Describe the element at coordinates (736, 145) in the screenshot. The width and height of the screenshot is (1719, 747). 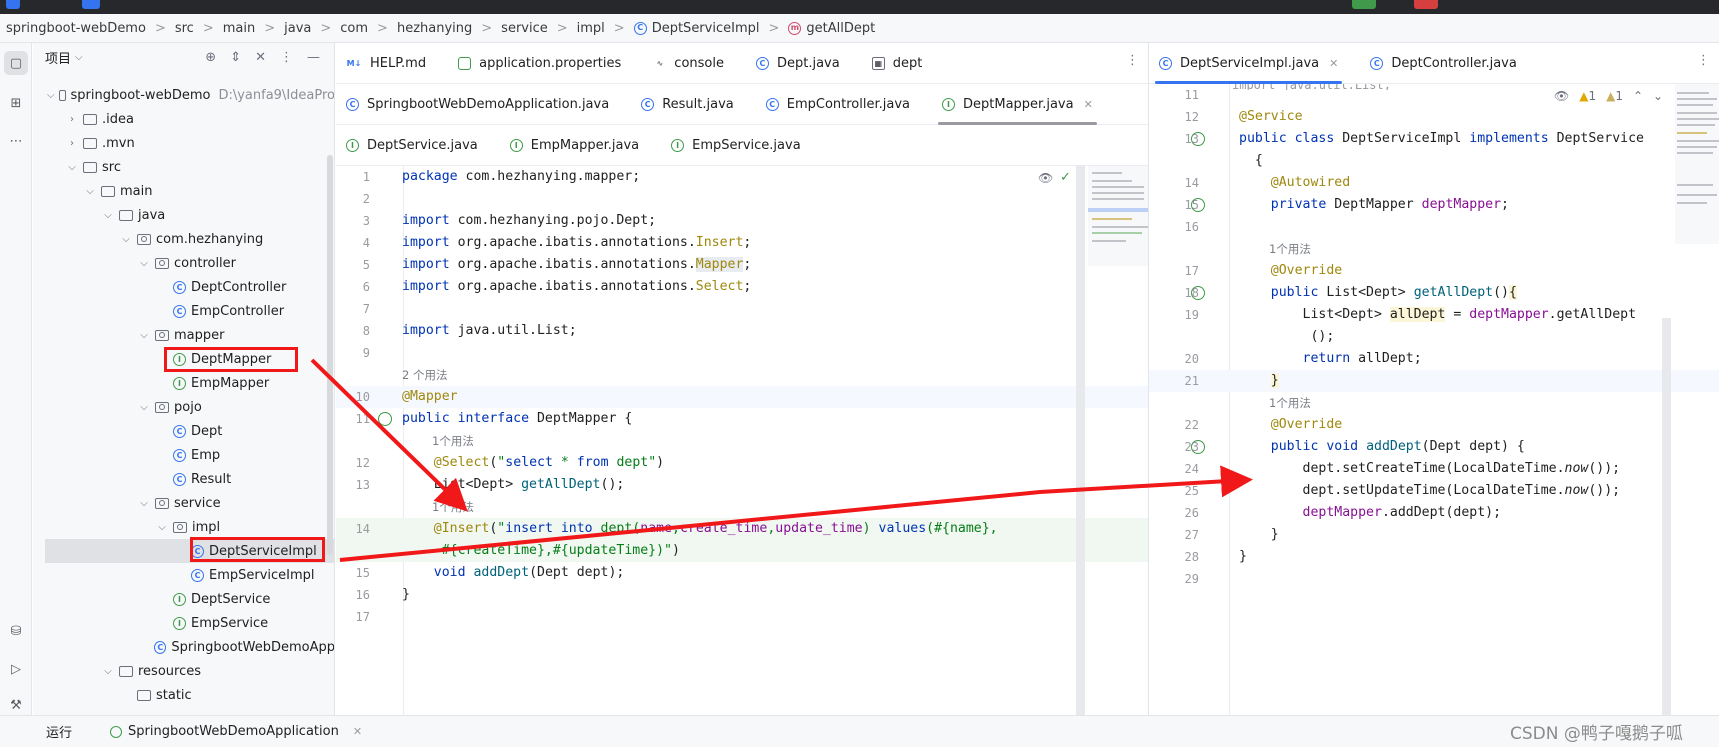
I see `tab-empservice-java: I EmpService.java` at that location.